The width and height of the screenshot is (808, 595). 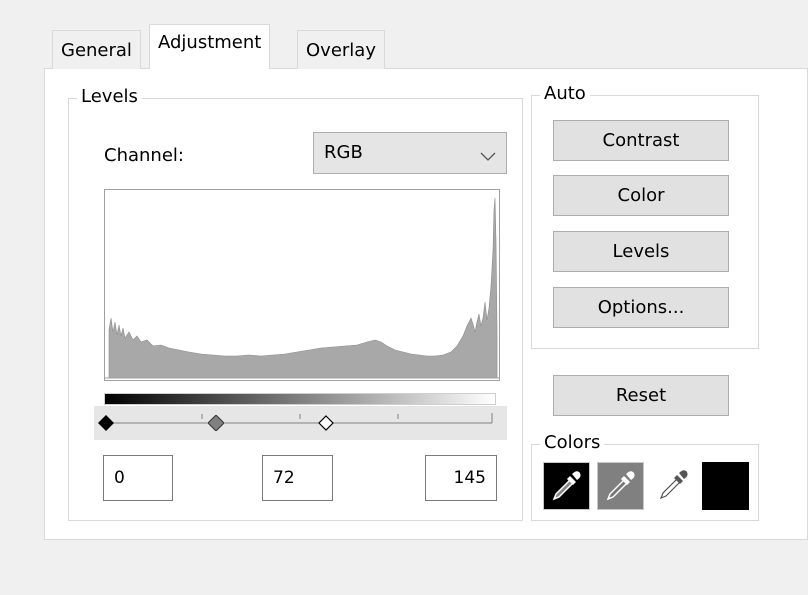 I want to click on auto-group-title: Auto, so click(x=565, y=94).